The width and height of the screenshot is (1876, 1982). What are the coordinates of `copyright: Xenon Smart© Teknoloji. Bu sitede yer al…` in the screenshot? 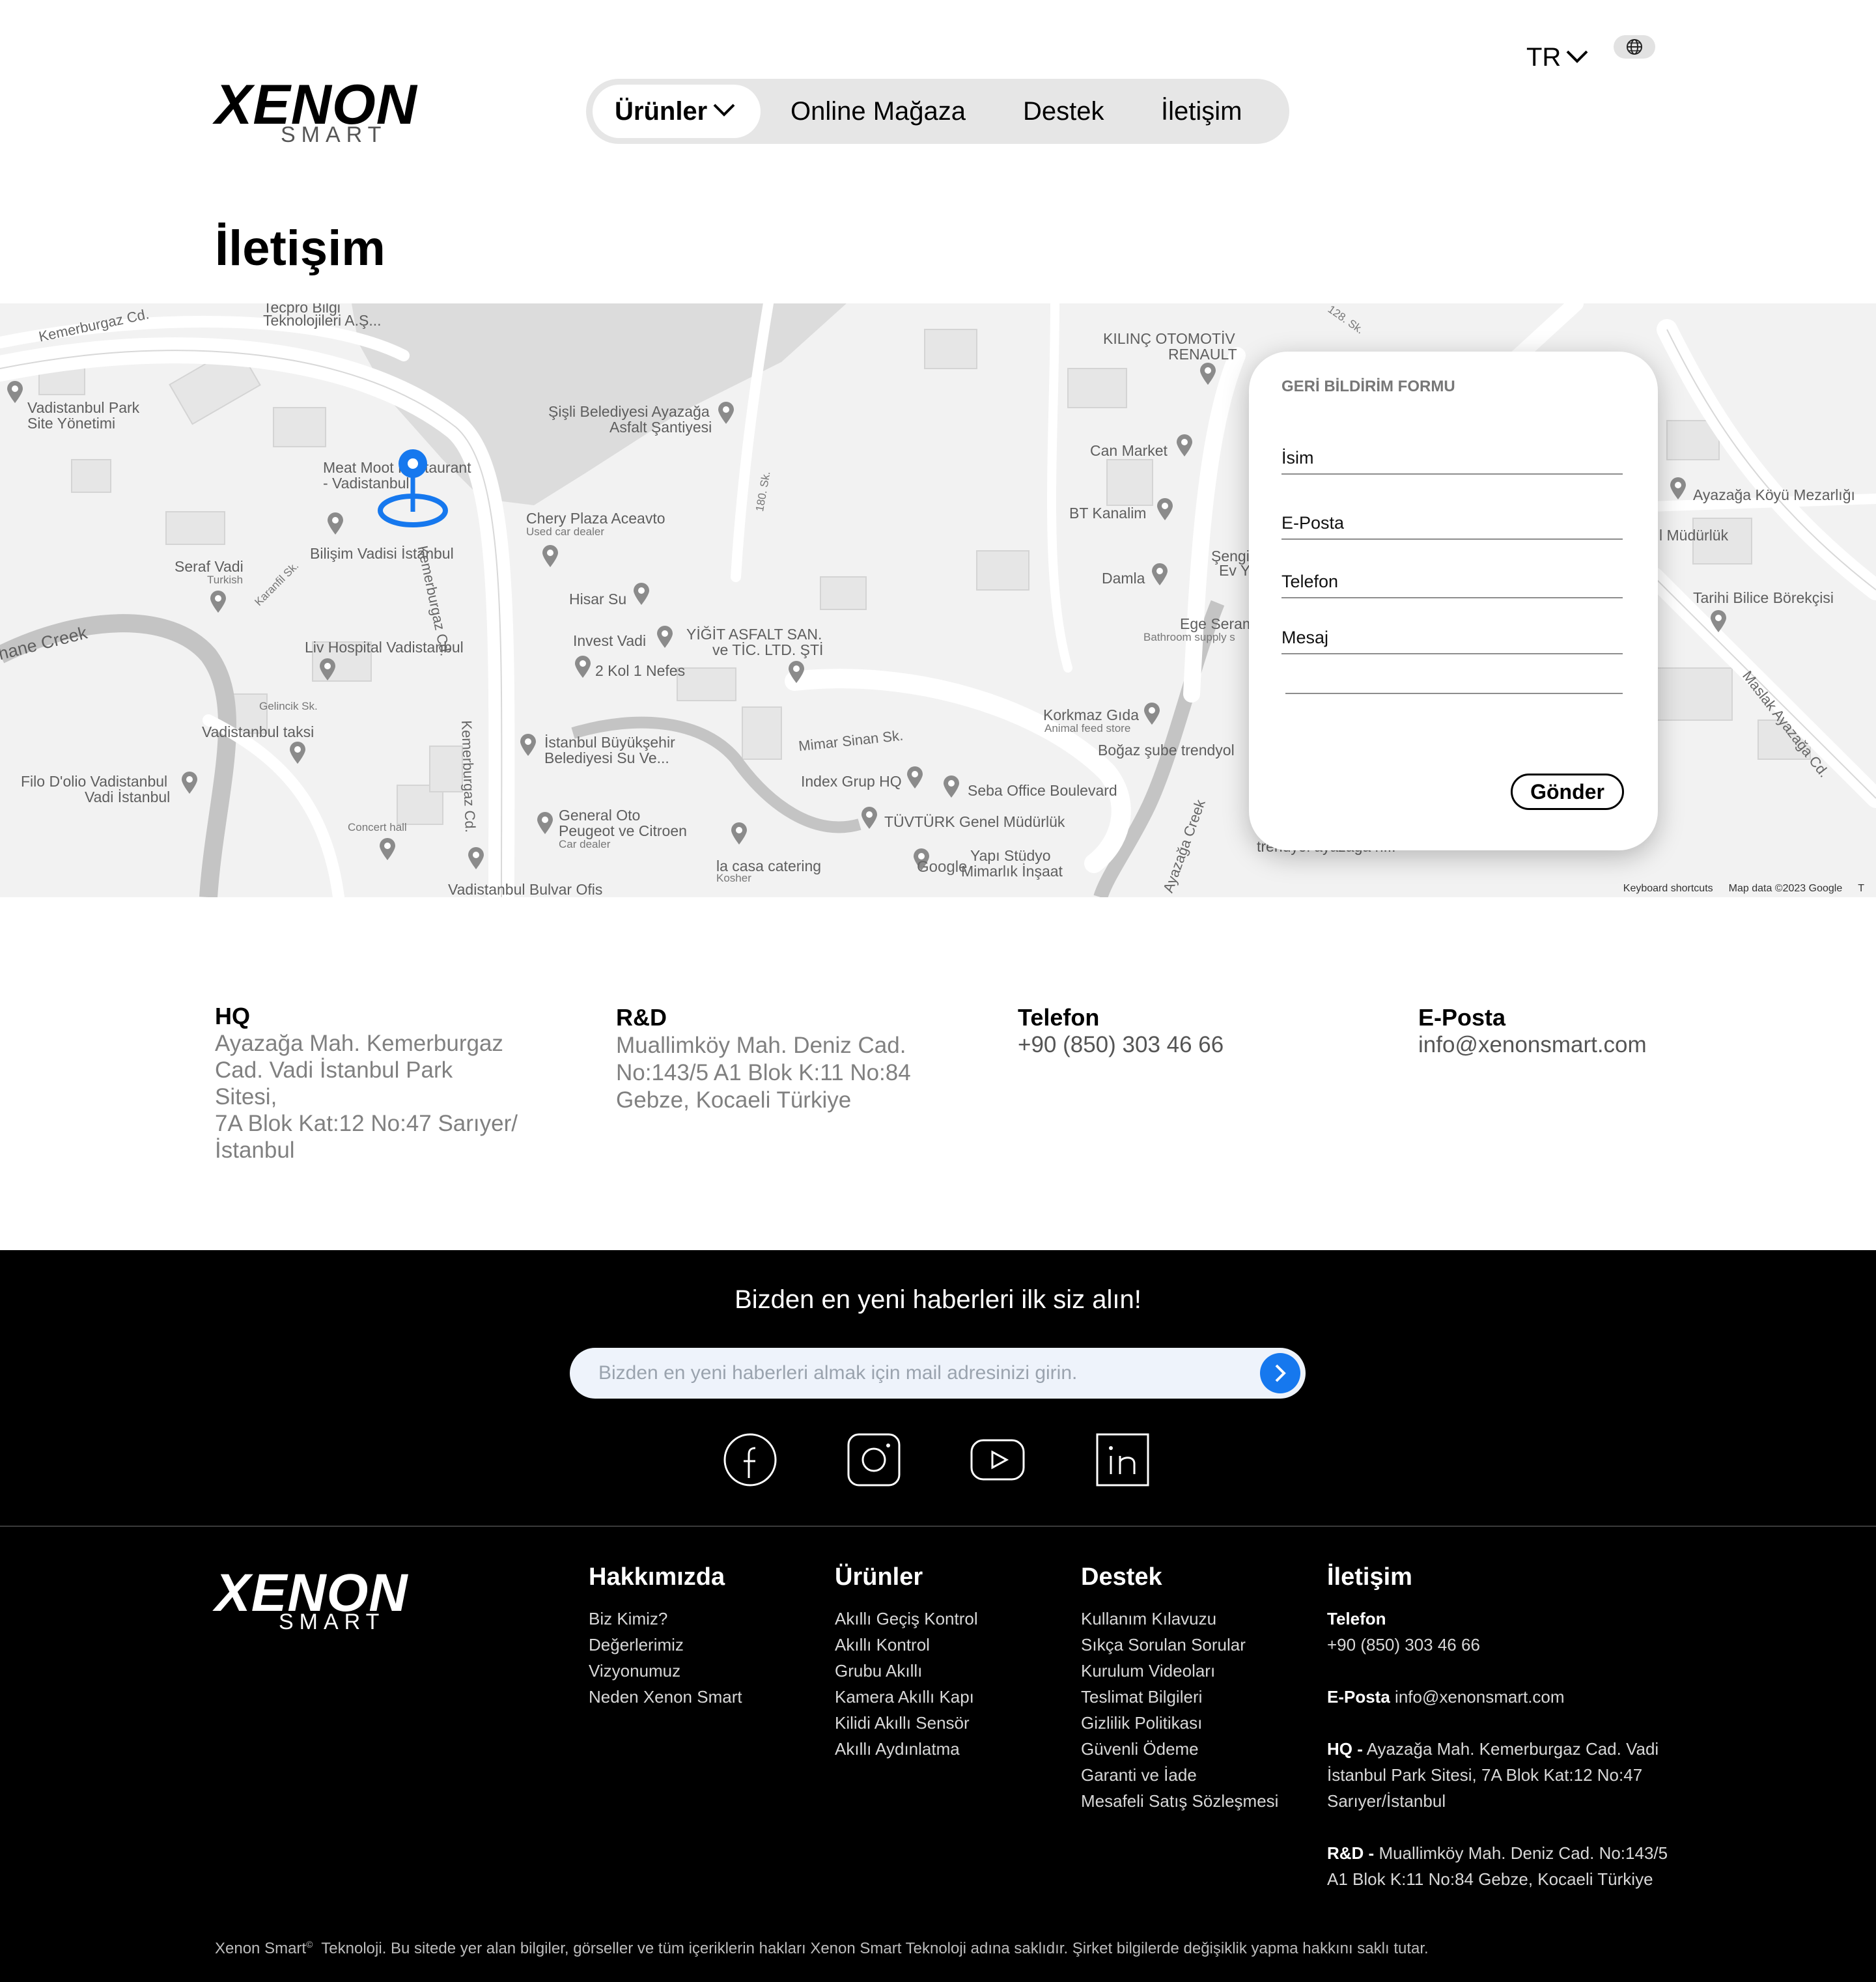 It's located at (822, 1948).